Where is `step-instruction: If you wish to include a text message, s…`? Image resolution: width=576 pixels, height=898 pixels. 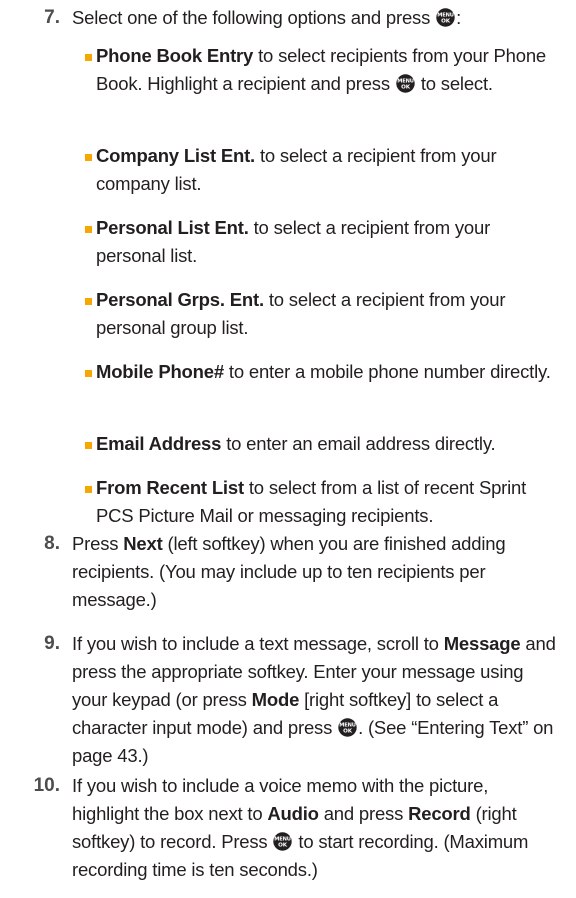
step-instruction: If you wish to include a text message, s… is located at coordinates (314, 699).